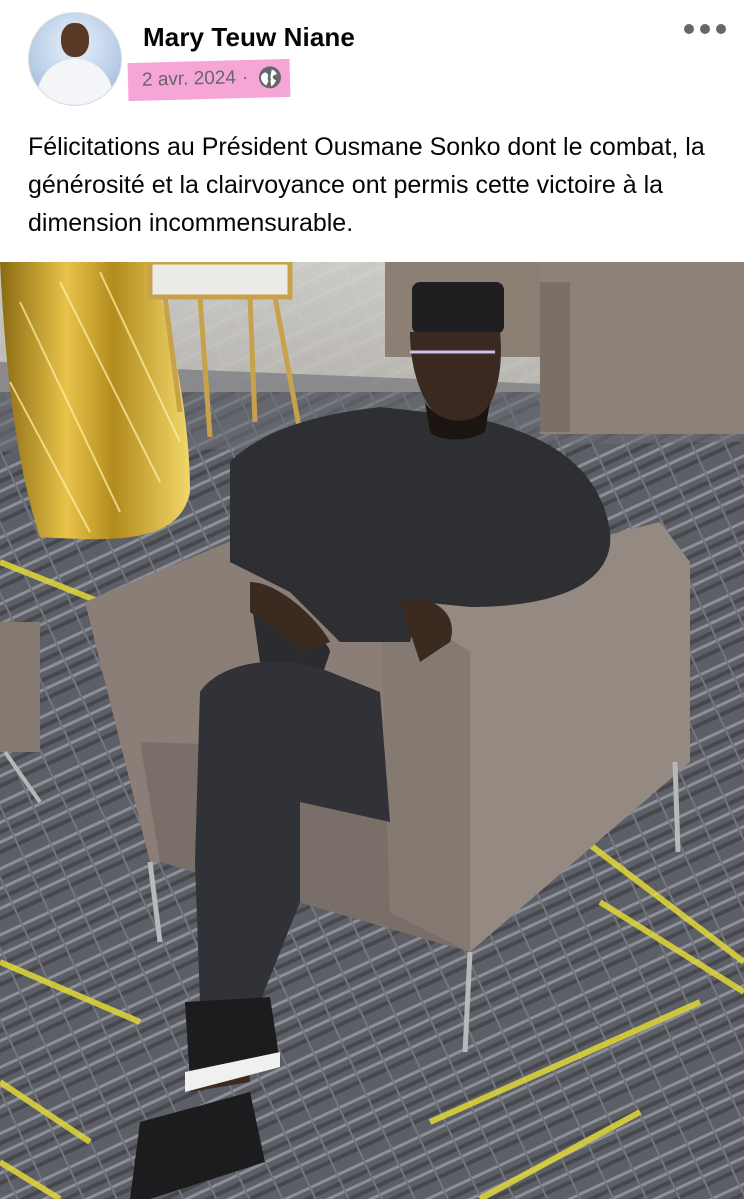 Image resolution: width=744 pixels, height=1199 pixels. Describe the element at coordinates (189, 79) in the screenshot. I see `post-date: 2 avr. 2024` at that location.